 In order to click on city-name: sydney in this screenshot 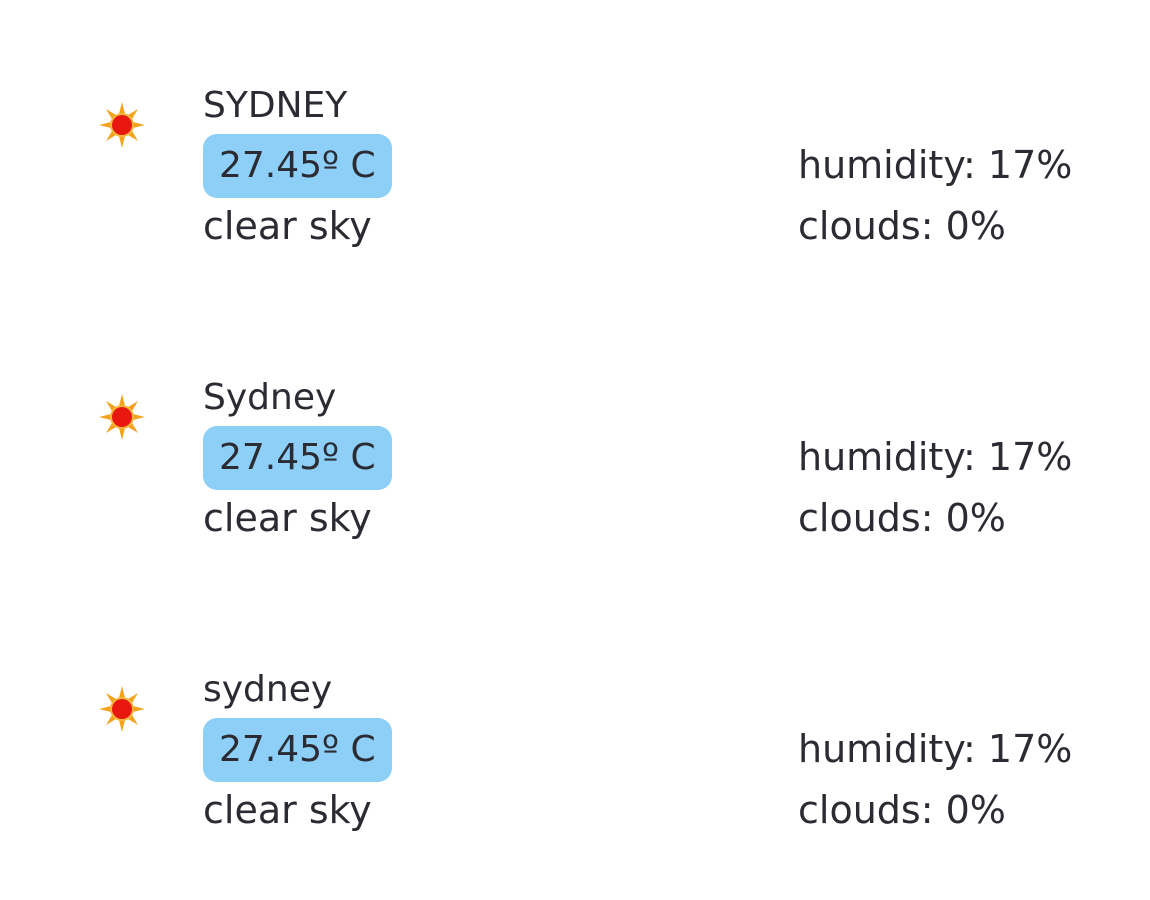, I will do `click(268, 689)`.